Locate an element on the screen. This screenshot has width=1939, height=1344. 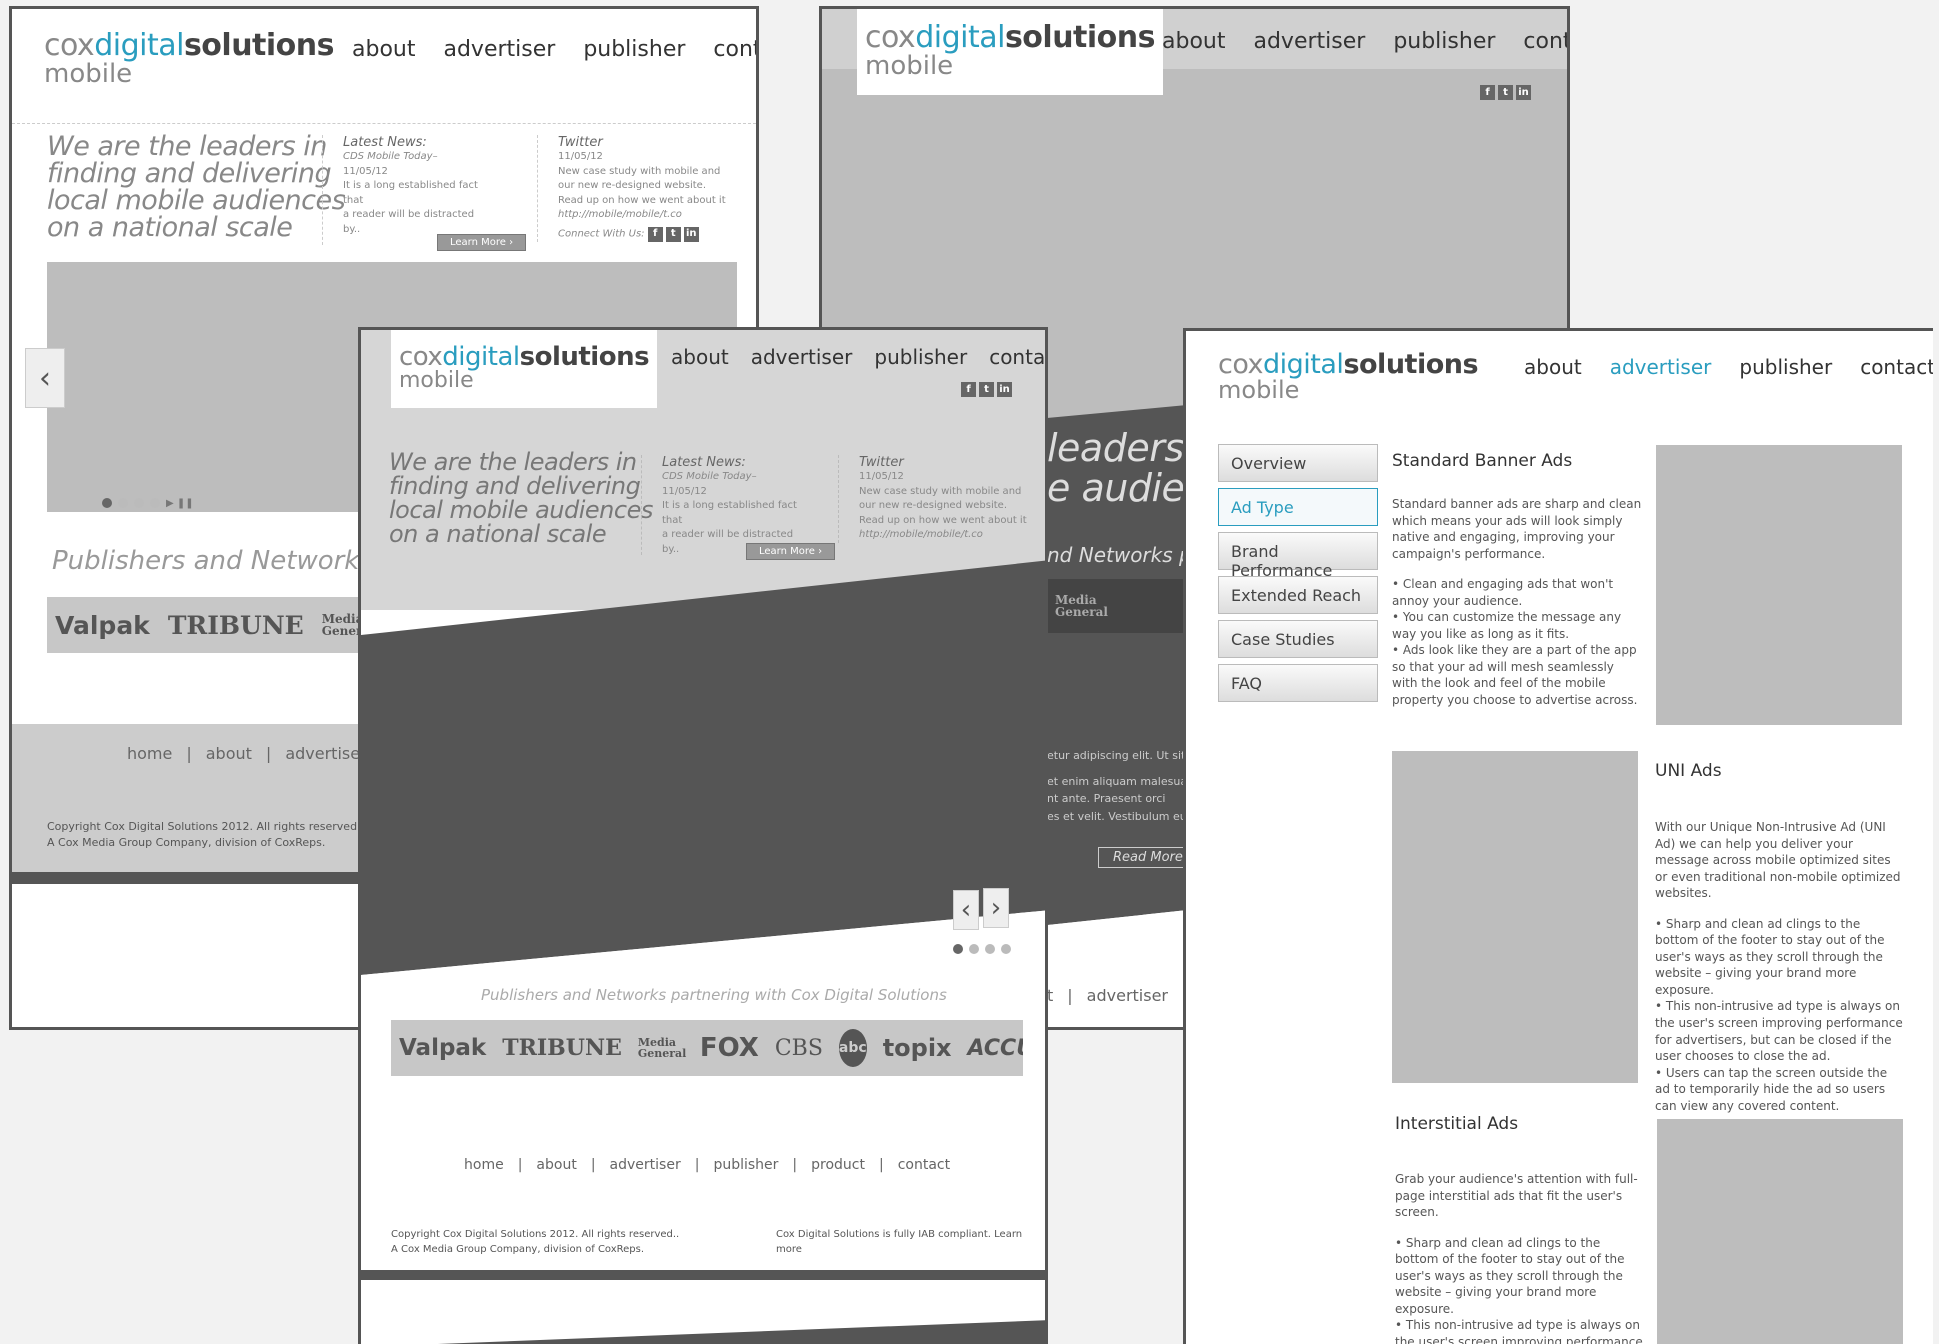
logo-topix: topix is located at coordinates (917, 1048).